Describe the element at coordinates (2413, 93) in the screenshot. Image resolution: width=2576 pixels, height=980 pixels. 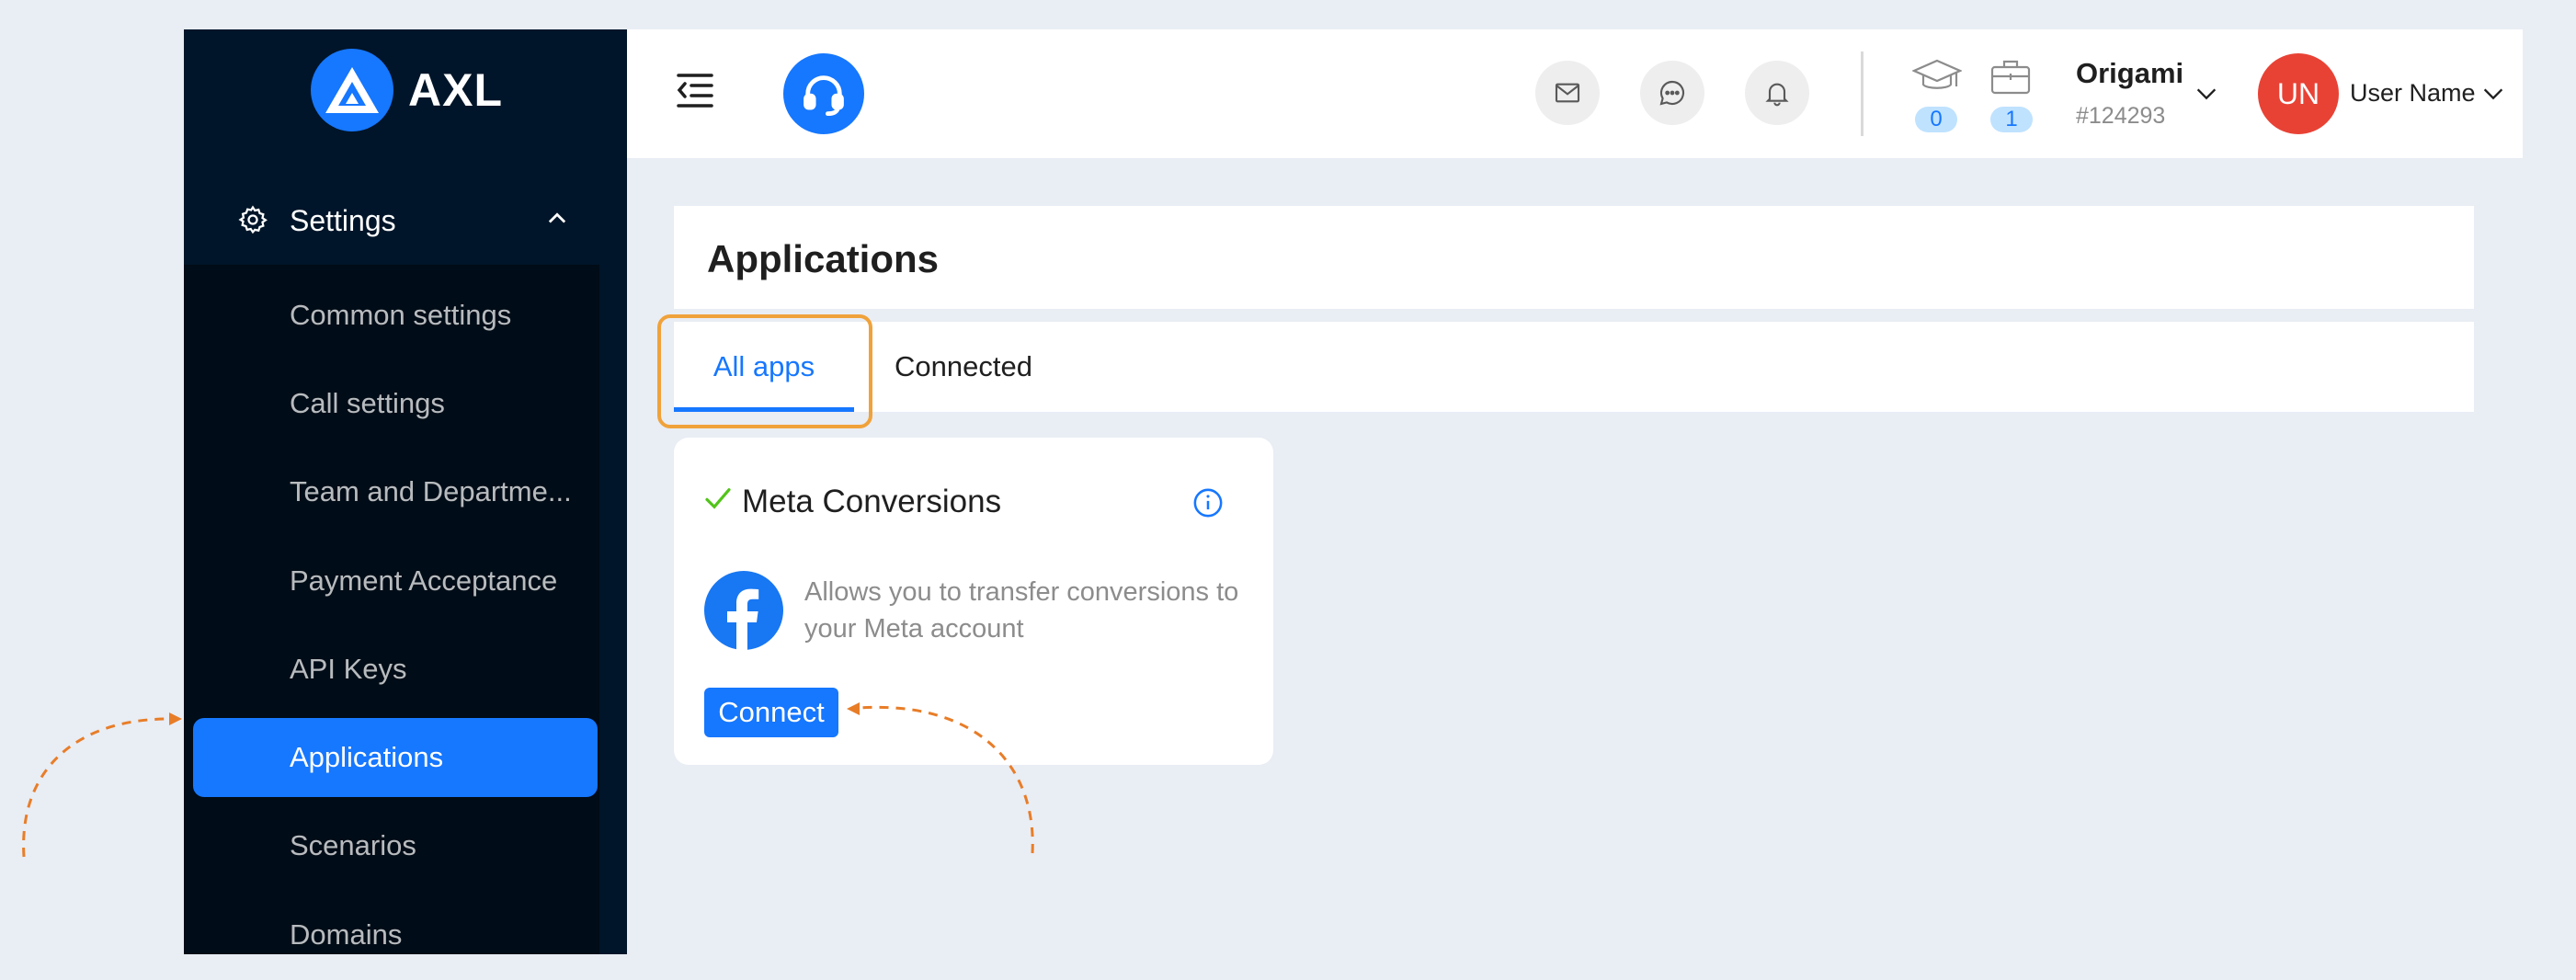
I see `user-name: User Name` at that location.